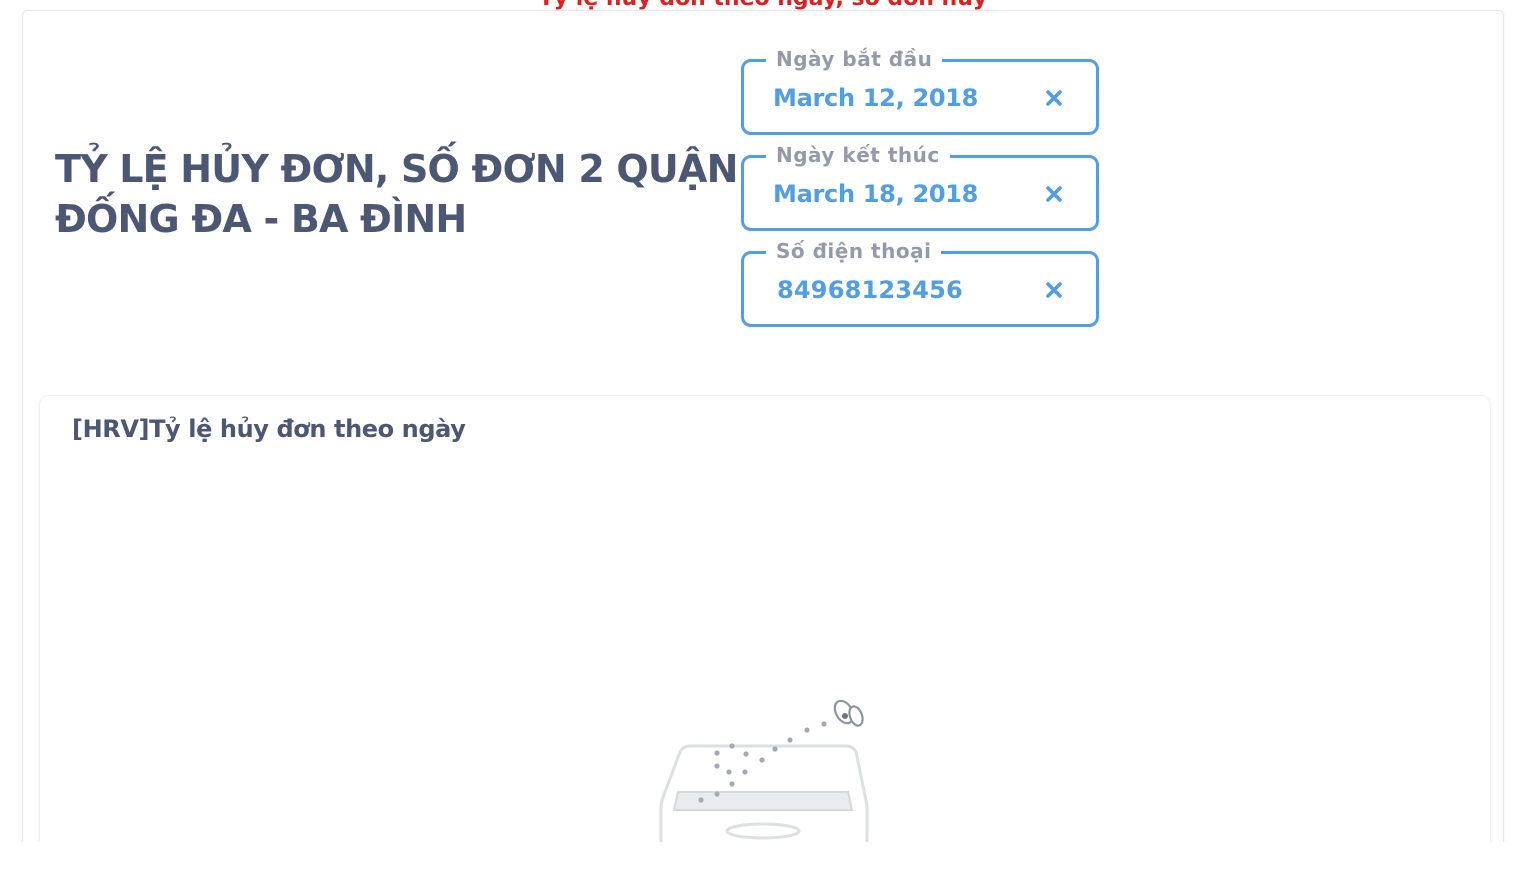  I want to click on filter-phone-number: Số điện thoại 84968123456, so click(920, 283).